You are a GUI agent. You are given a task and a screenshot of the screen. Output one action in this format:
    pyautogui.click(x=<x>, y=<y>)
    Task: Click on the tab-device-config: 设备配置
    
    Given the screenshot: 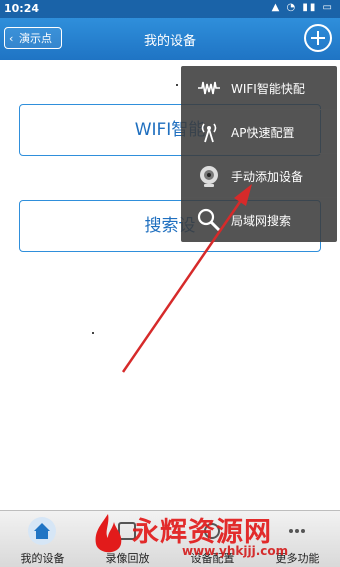 What is the action you would take?
    pyautogui.click(x=212, y=539)
    